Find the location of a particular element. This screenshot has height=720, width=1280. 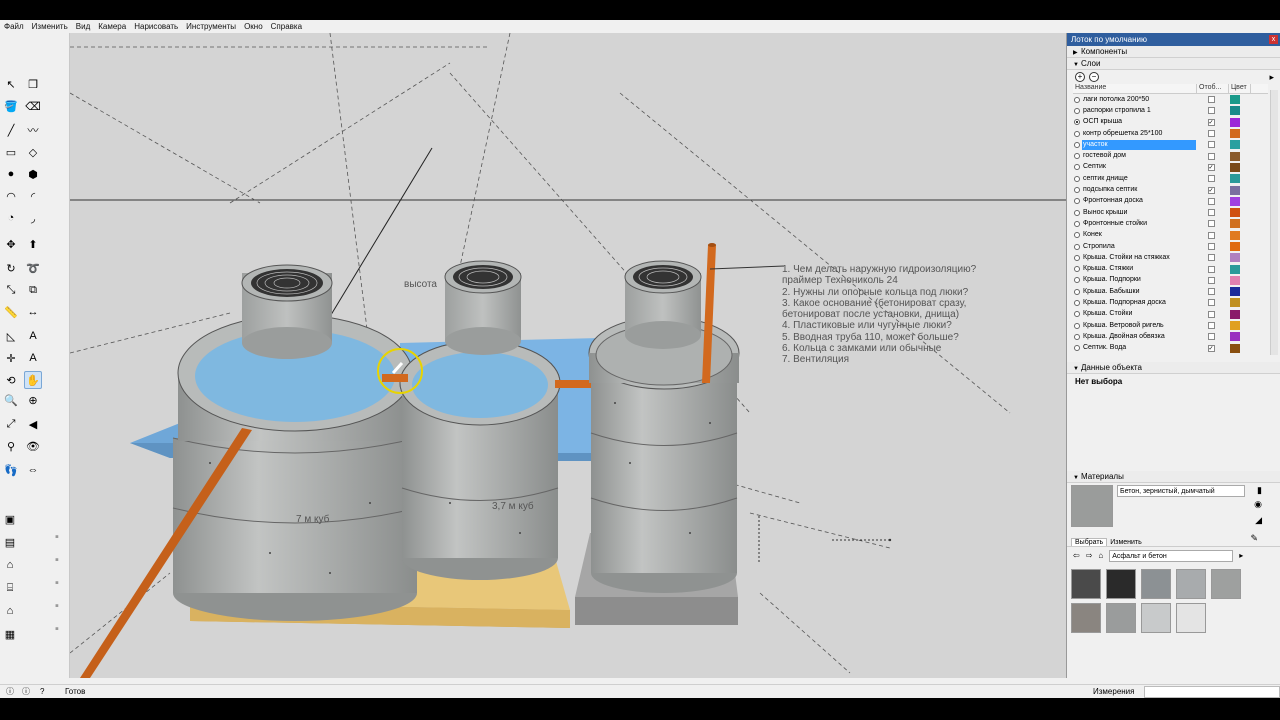

layers-section-header: ▼ Слои is located at coordinates (1173, 64).